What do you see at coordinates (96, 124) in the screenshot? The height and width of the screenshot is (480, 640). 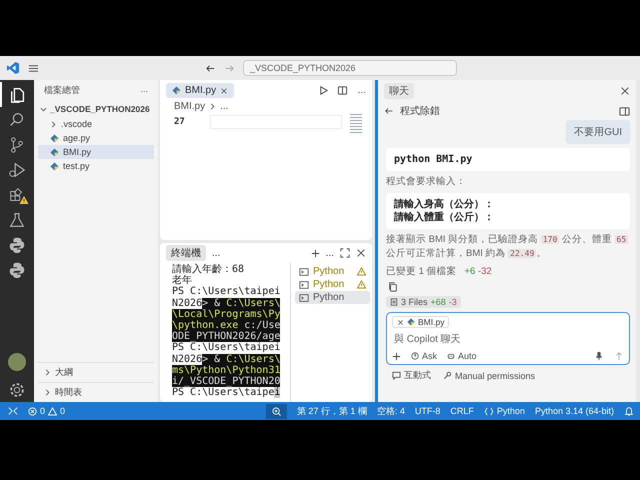 I see `folder-item: .vscode` at bounding box center [96, 124].